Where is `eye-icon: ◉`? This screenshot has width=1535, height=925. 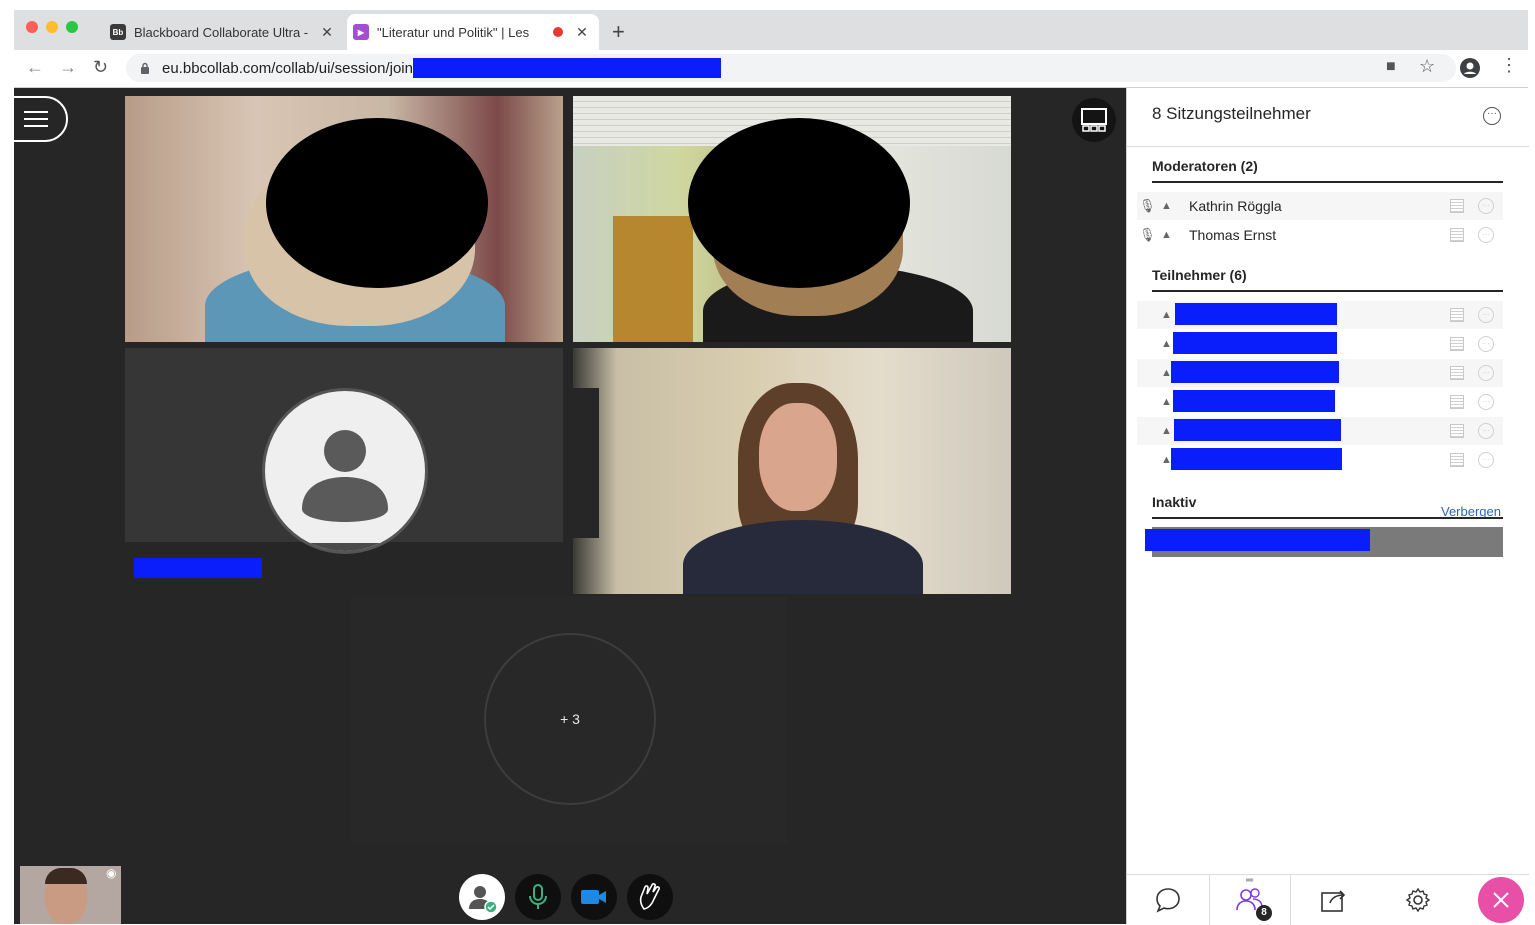 eye-icon: ◉ is located at coordinates (111, 873).